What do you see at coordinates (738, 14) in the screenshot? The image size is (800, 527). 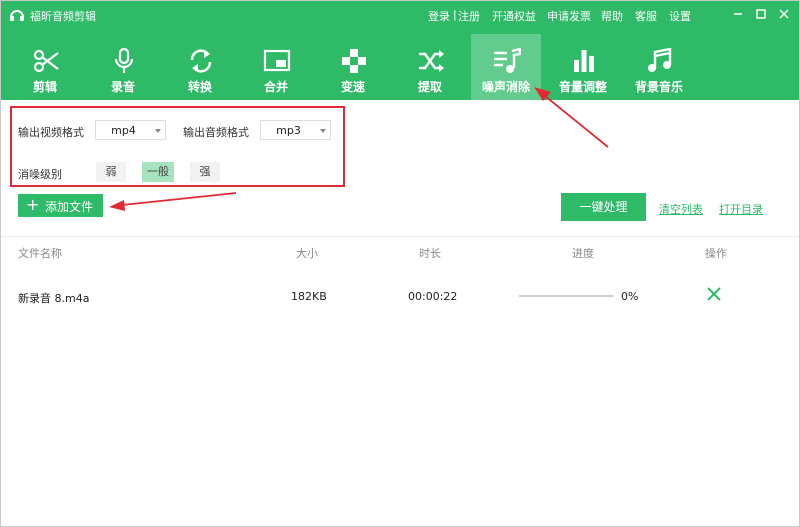 I see `minimize-icon` at bounding box center [738, 14].